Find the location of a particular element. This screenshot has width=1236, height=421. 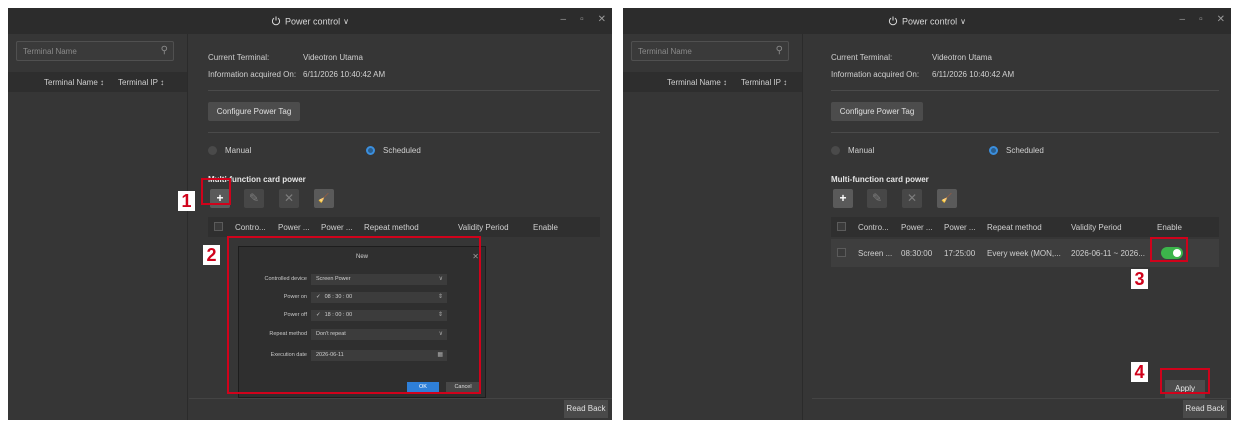

step-number-1: 1 is located at coordinates (186, 201).